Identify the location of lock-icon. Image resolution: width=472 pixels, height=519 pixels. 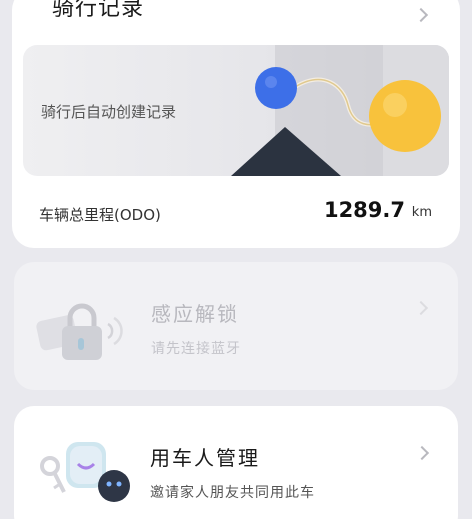
(86, 335).